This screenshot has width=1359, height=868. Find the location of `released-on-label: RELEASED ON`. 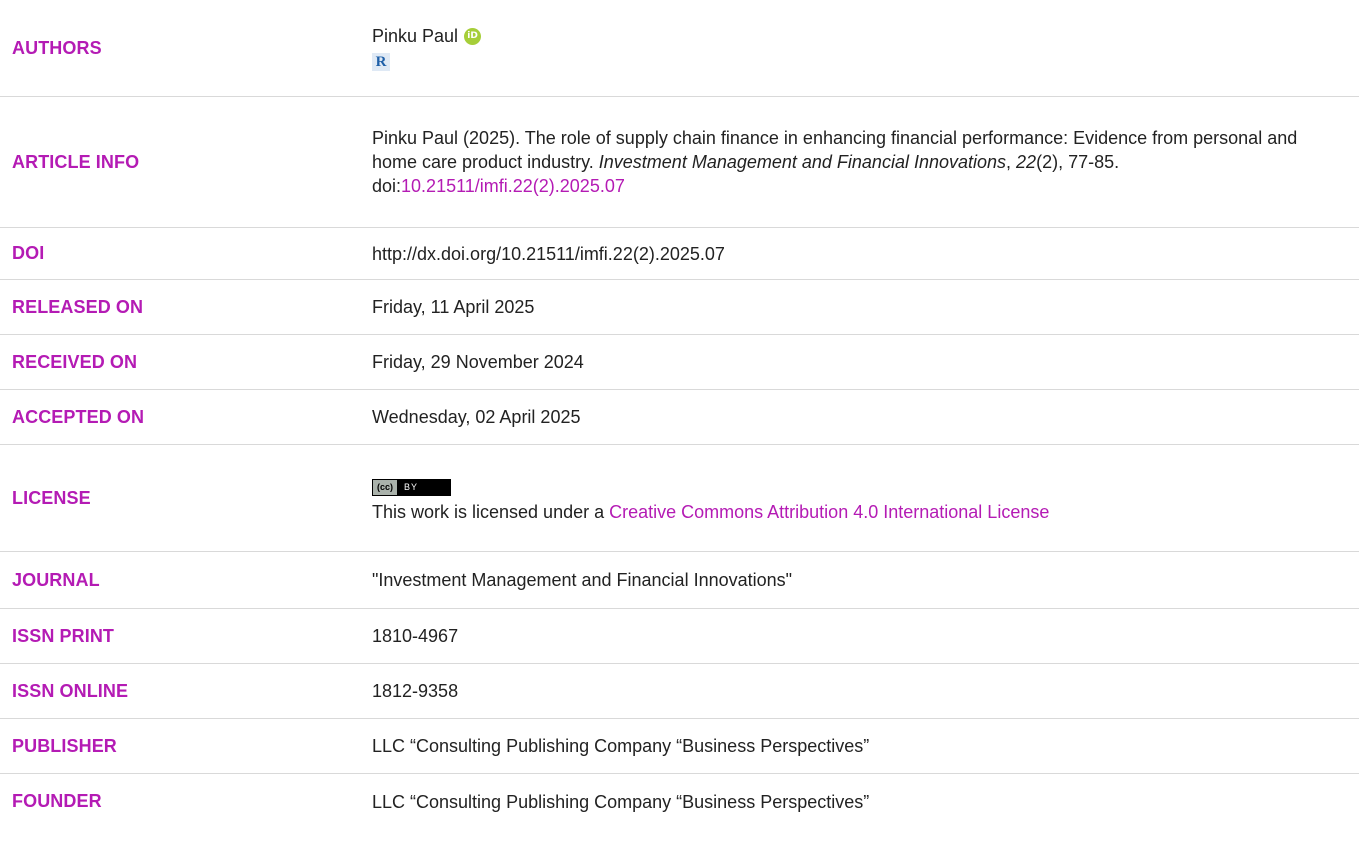

released-on-label: RELEASED ON is located at coordinates (78, 306).